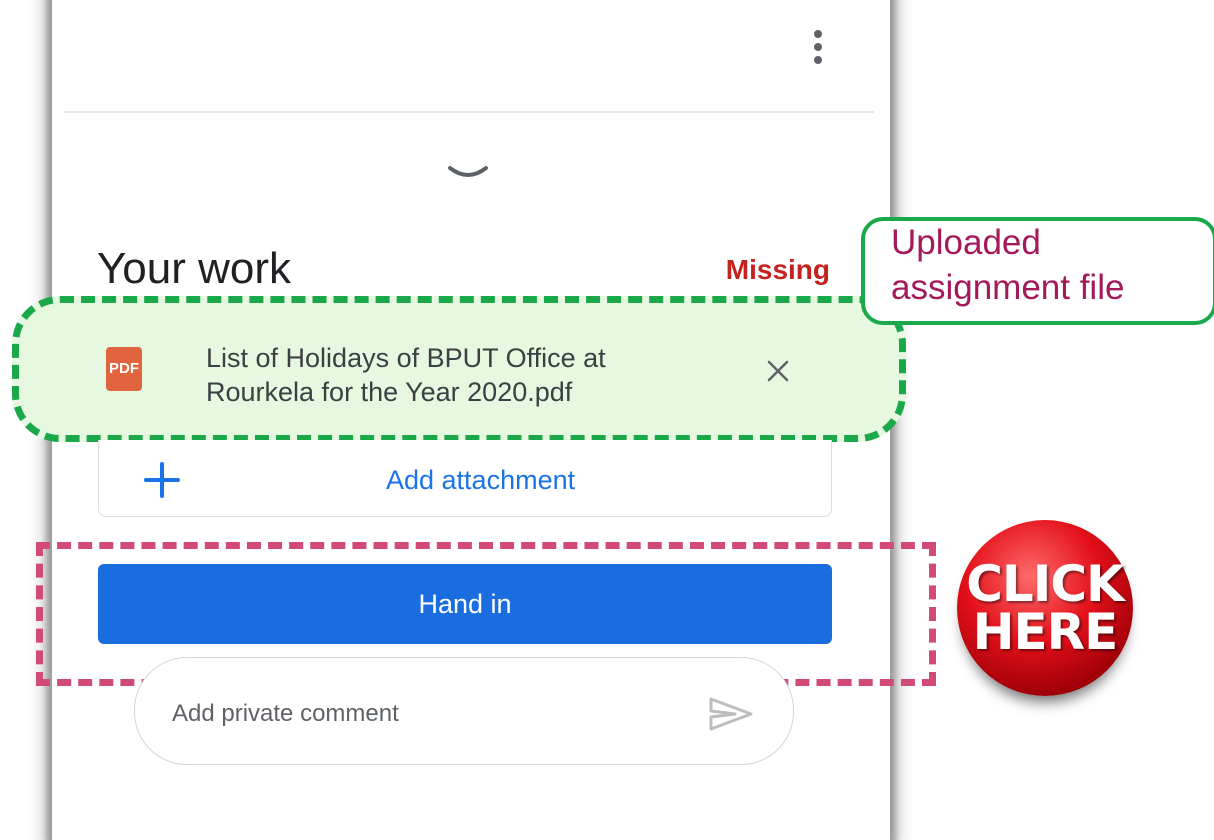  Describe the element at coordinates (778, 371) in the screenshot. I see `close-icon` at that location.